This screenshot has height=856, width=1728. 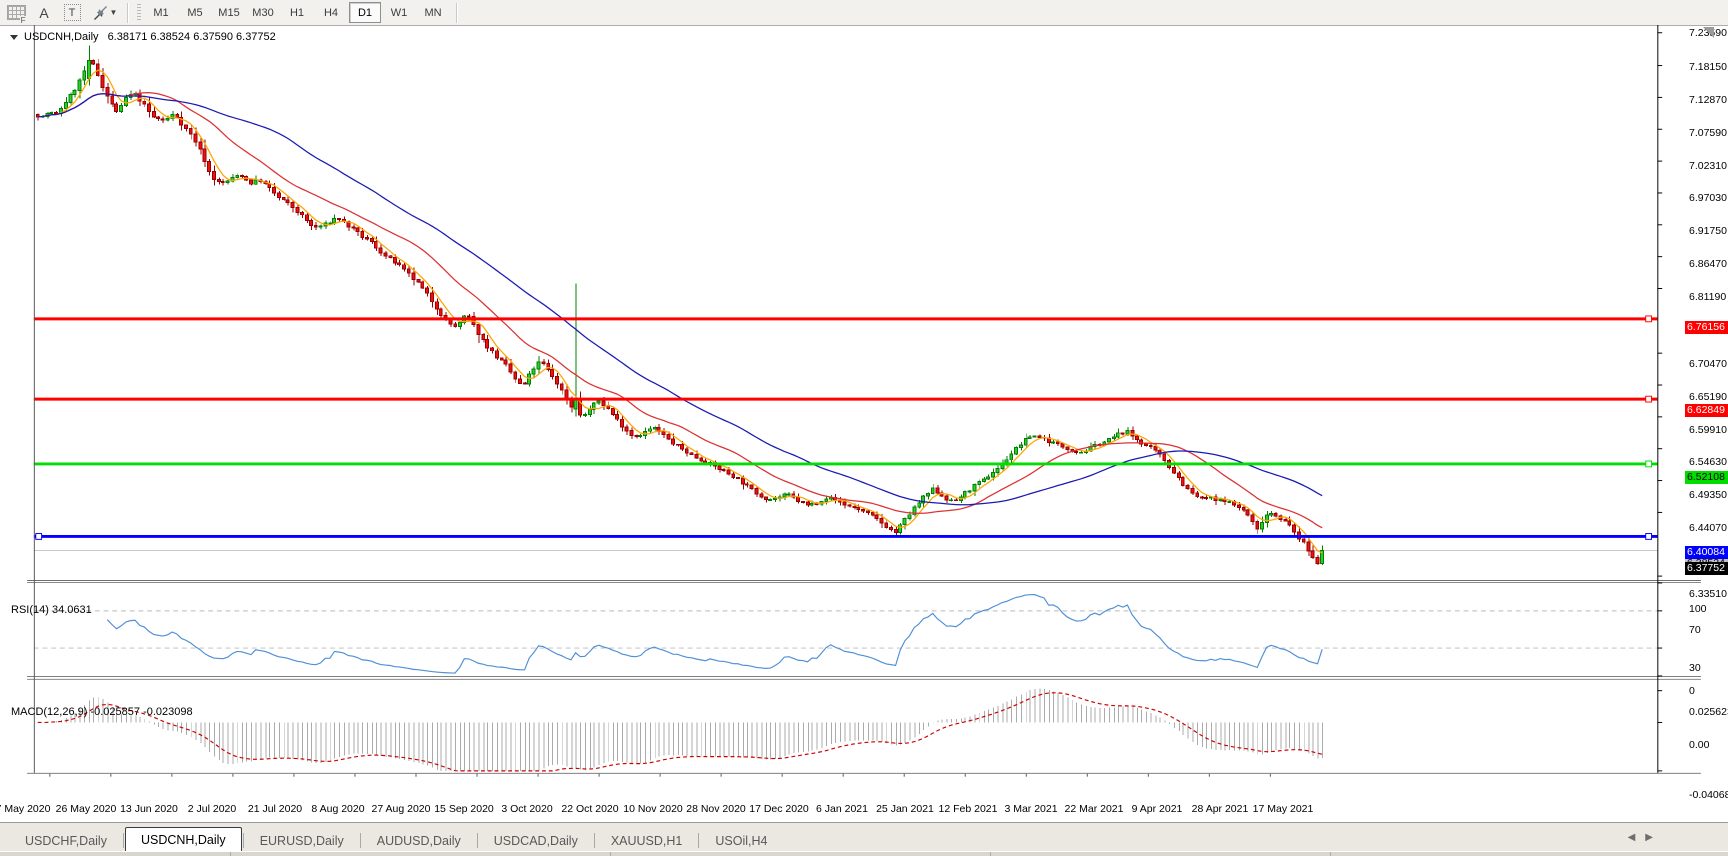 I want to click on line-handle-left, so click(x=39, y=536).